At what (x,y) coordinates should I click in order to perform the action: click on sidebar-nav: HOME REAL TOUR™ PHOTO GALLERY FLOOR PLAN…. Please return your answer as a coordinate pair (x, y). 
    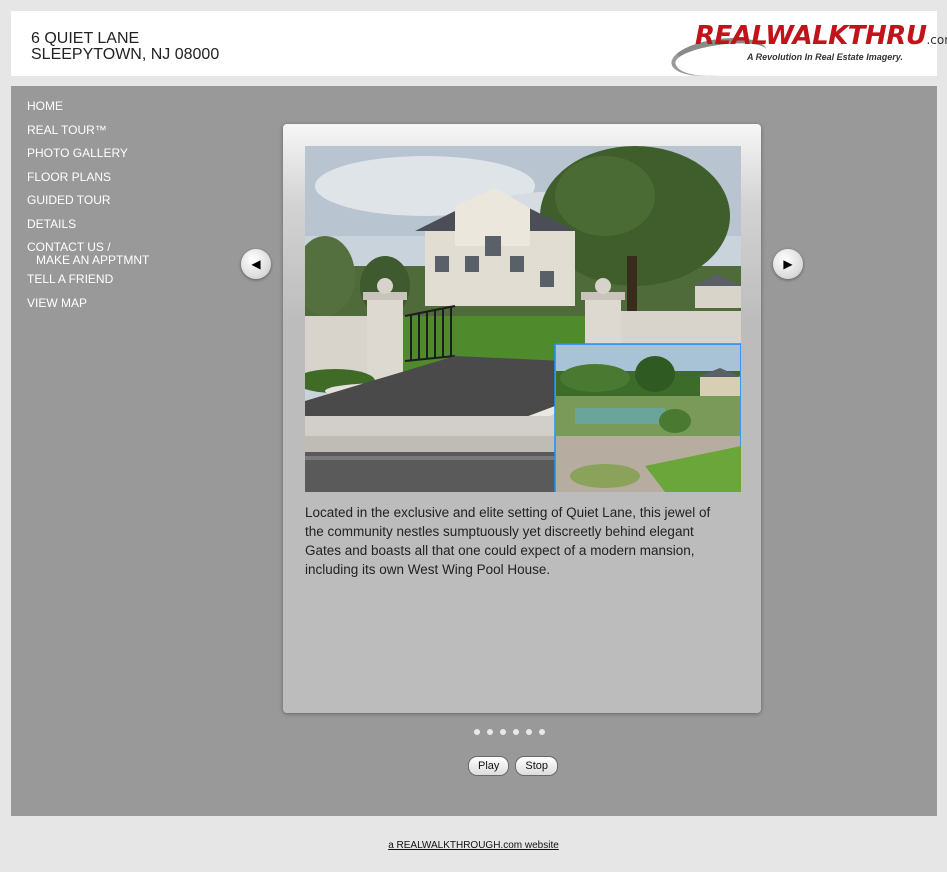
    Looking at the image, I should click on (88, 210).